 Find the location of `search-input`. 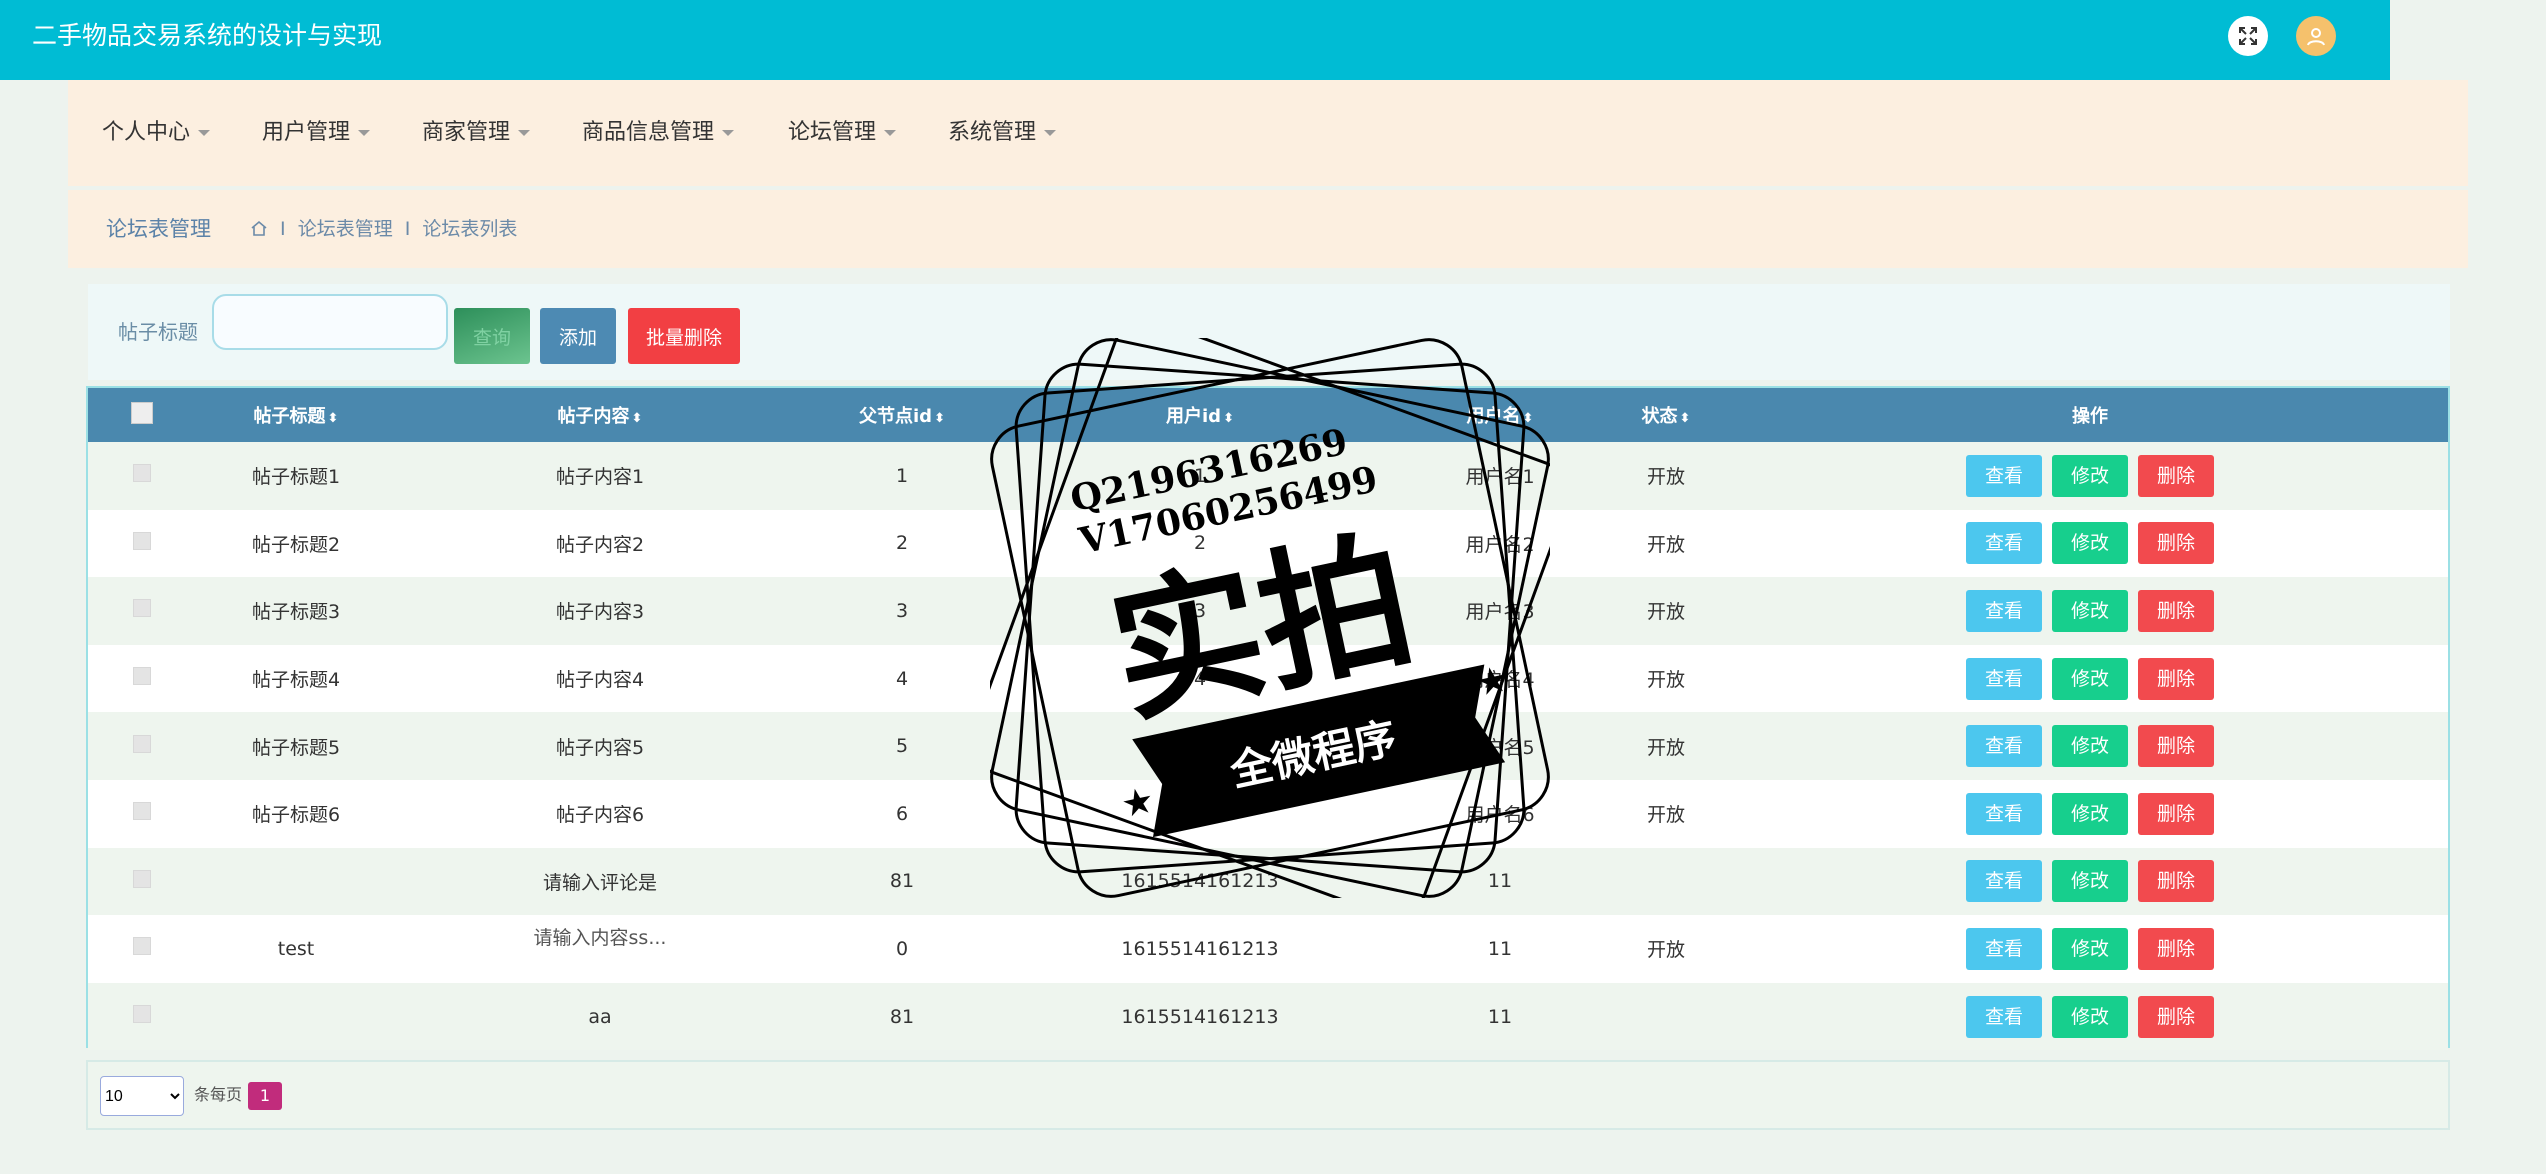

search-input is located at coordinates (330, 322).